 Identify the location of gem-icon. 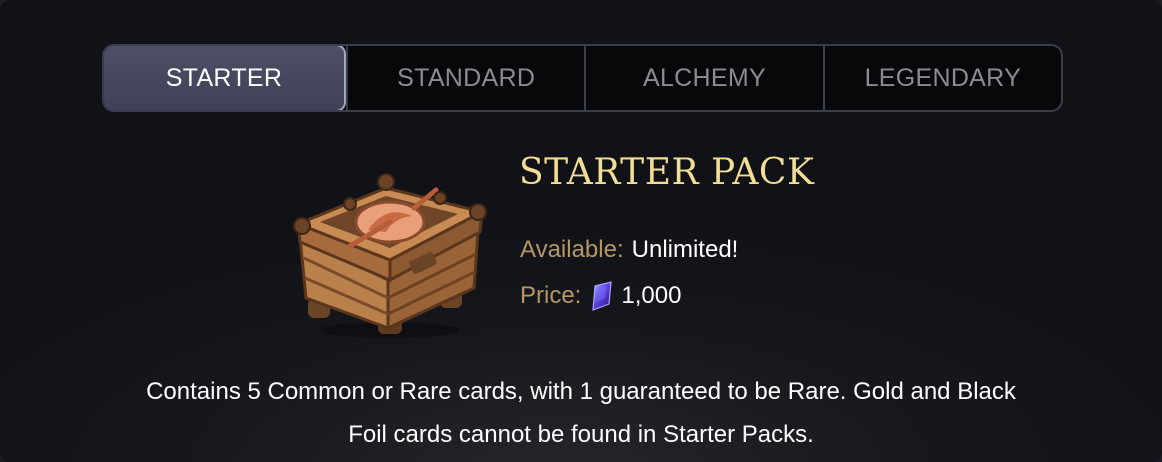
(602, 296).